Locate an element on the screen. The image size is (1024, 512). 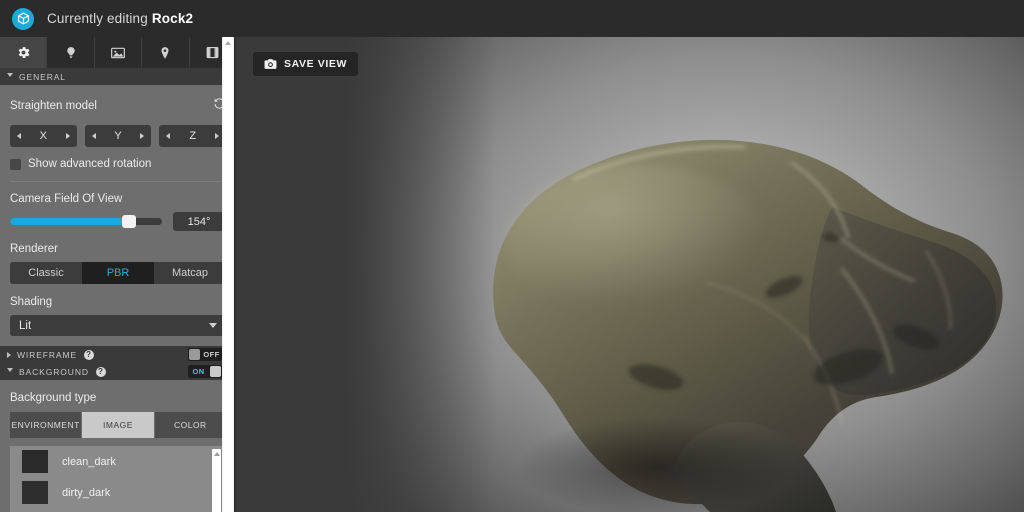
list-item-label: dirty_dark is located at coordinates (86, 492).